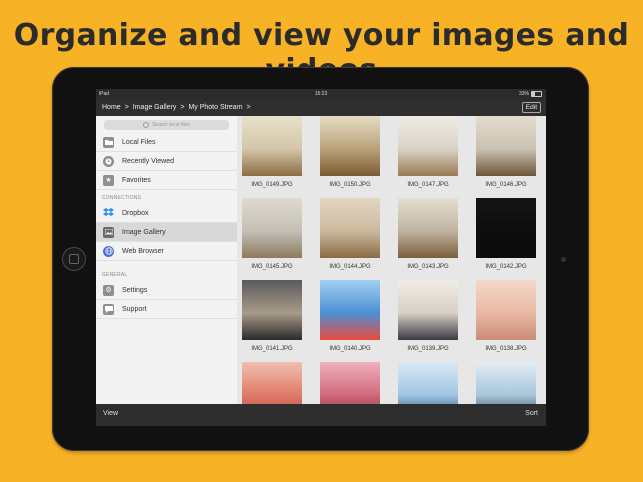 The image size is (643, 482). I want to click on bottom-toolbar: View Sort, so click(321, 415).